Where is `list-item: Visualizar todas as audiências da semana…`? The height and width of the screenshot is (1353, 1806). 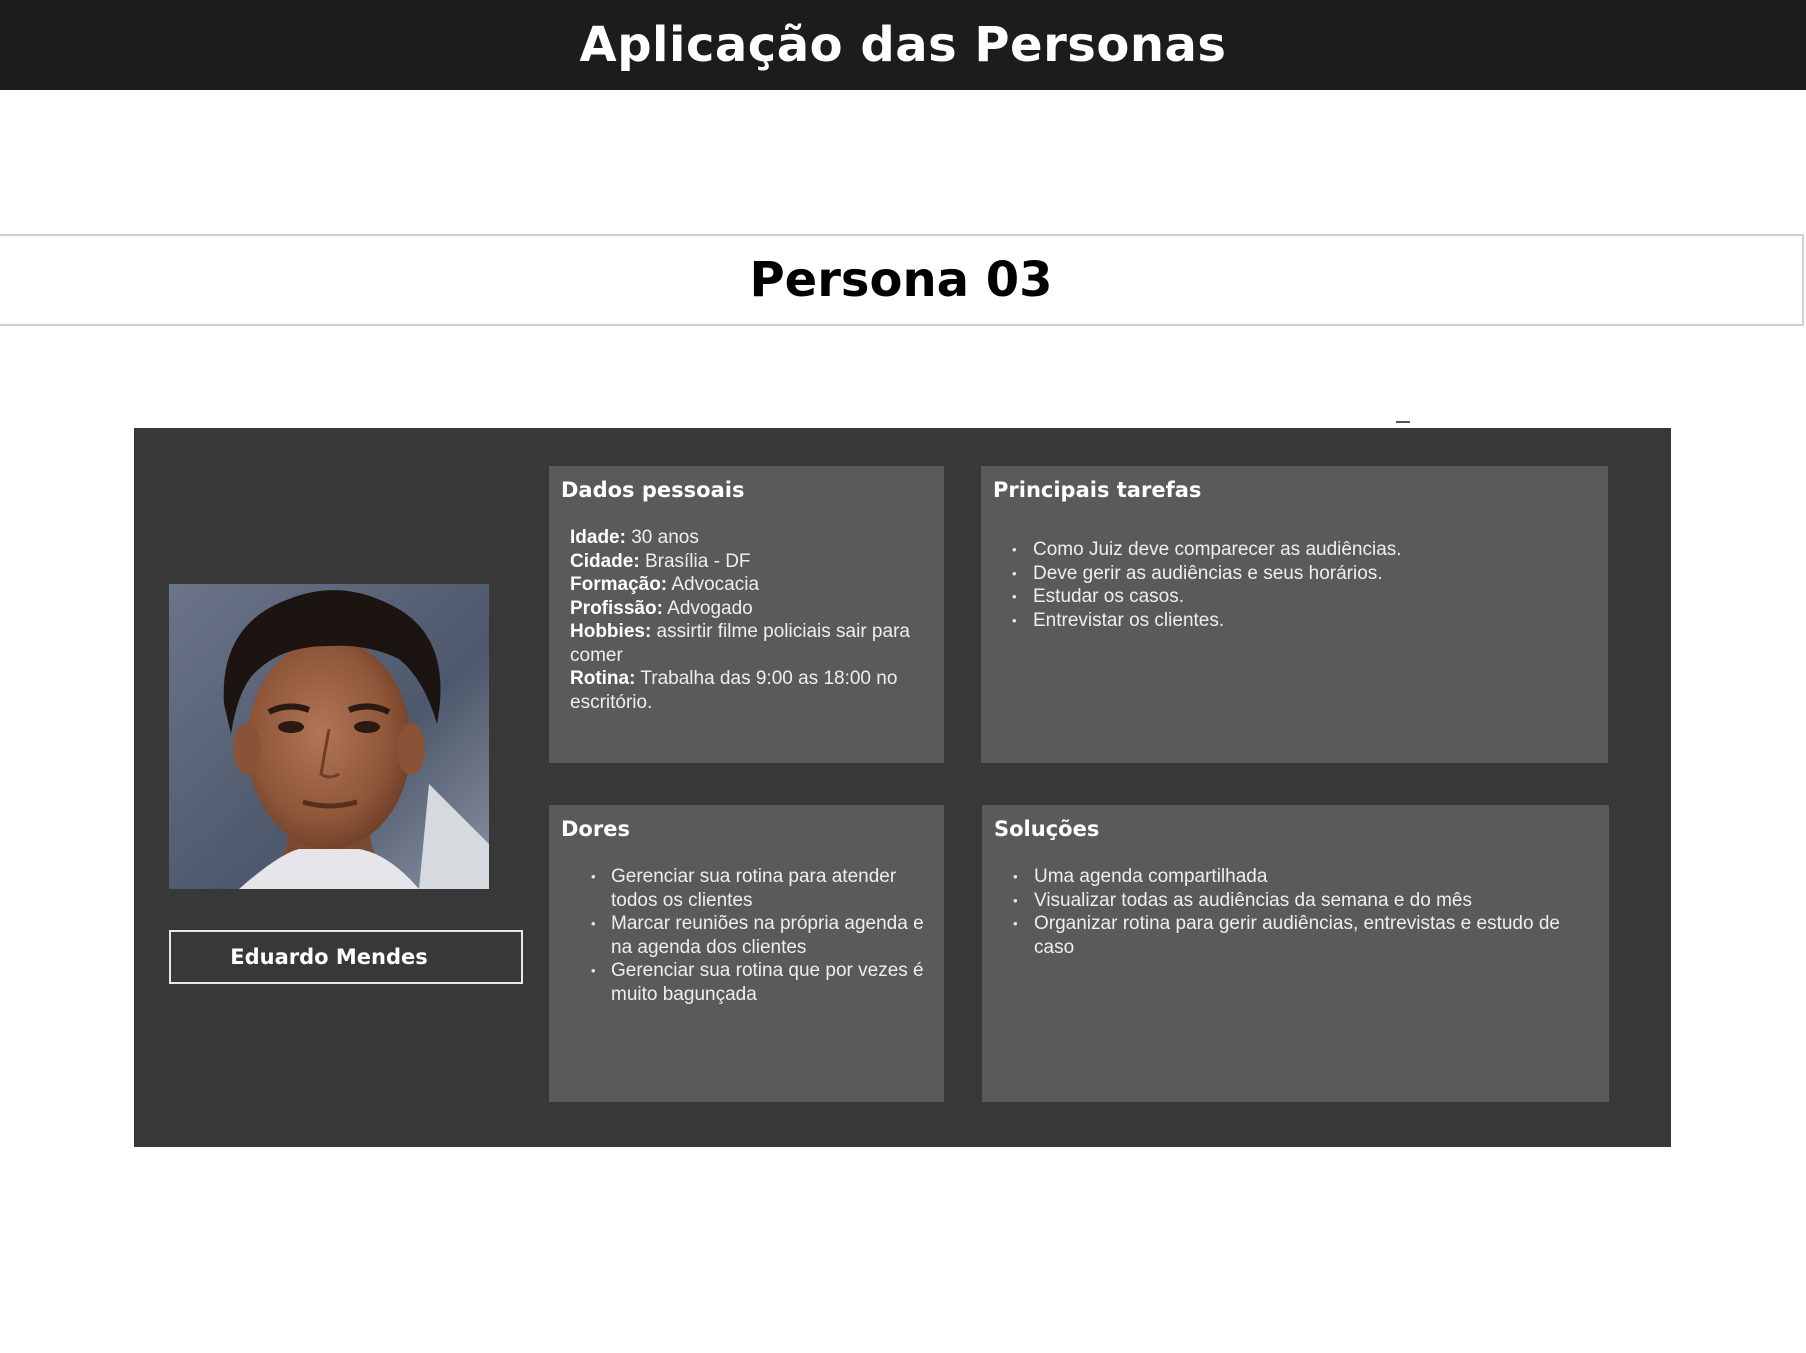
list-item: Visualizar todas as audiências da semana… is located at coordinates (1295, 901).